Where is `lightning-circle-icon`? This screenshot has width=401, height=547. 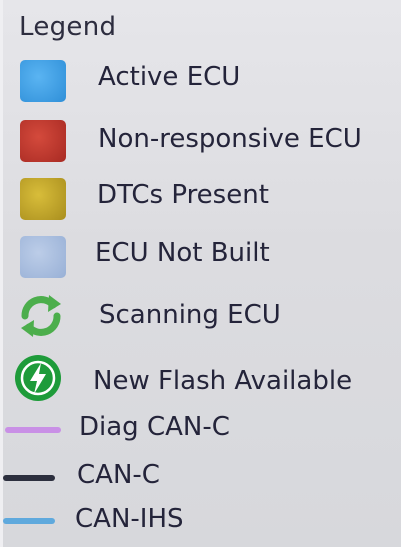
lightning-circle-icon is located at coordinates (38, 378).